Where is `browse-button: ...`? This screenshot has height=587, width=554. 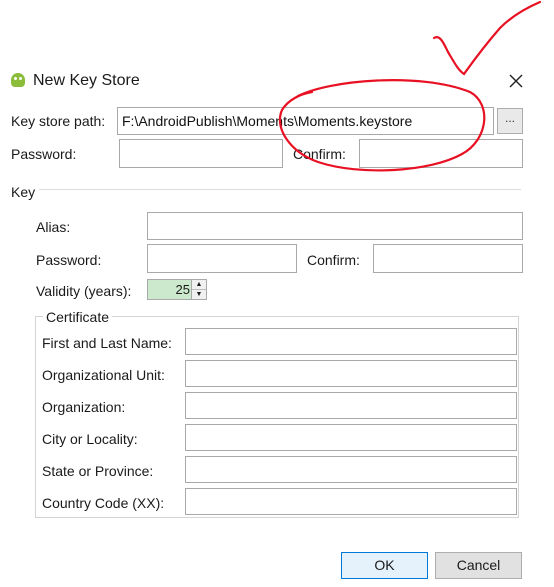 browse-button: ... is located at coordinates (510, 121).